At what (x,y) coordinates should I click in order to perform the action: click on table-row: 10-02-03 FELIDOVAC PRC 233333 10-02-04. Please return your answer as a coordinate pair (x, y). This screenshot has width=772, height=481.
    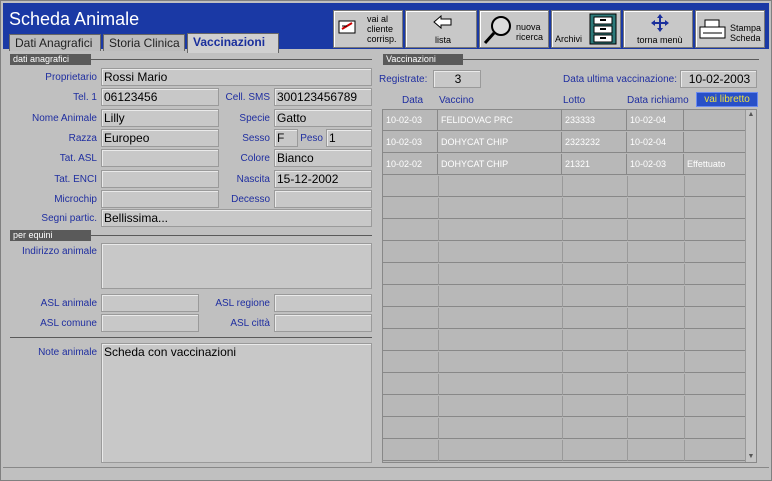
    Looking at the image, I should click on (564, 120).